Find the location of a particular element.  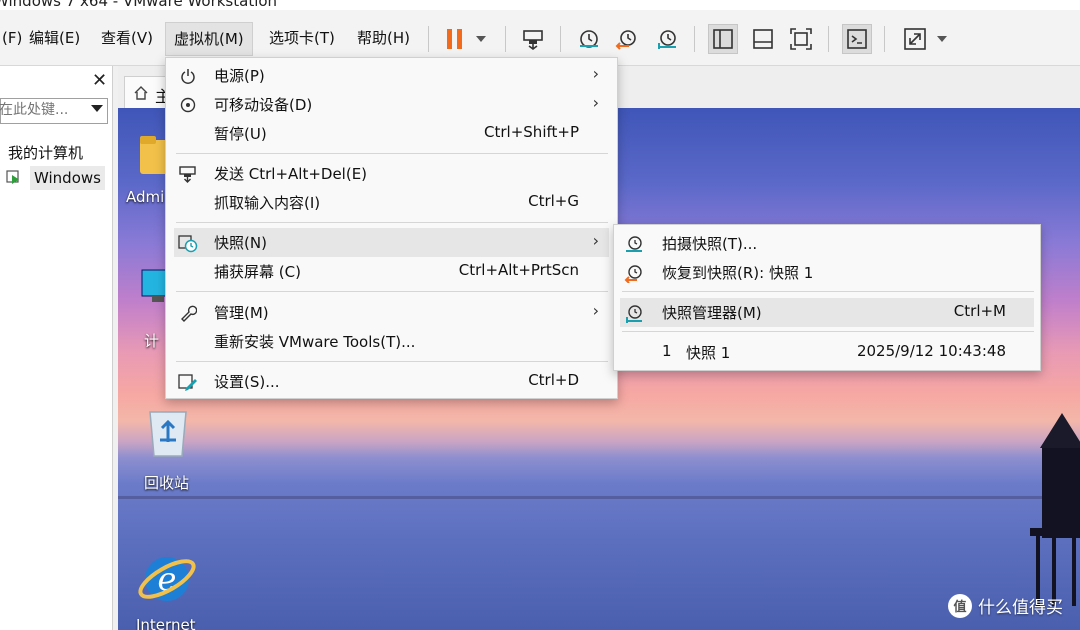

menu-item-label: 发送 Ctrl+Alt+Del(E) is located at coordinates (291, 174).